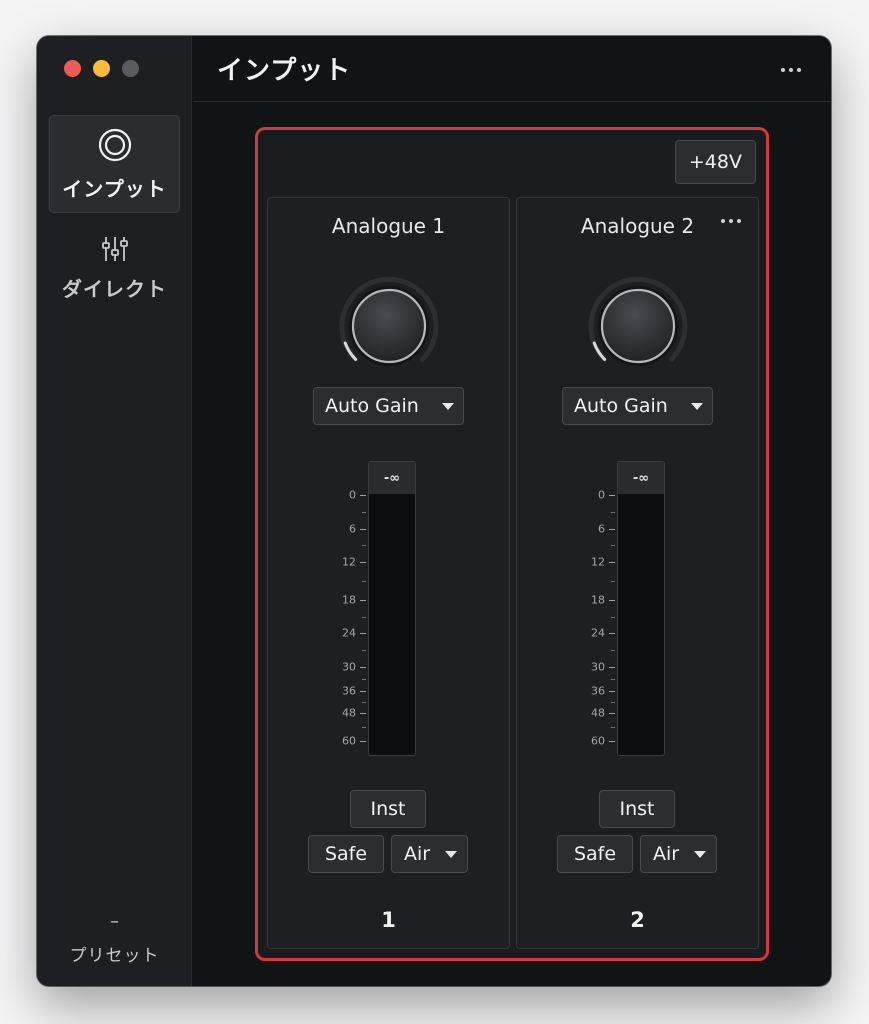  I want to click on channel-name: Analogue 1, so click(388, 226).